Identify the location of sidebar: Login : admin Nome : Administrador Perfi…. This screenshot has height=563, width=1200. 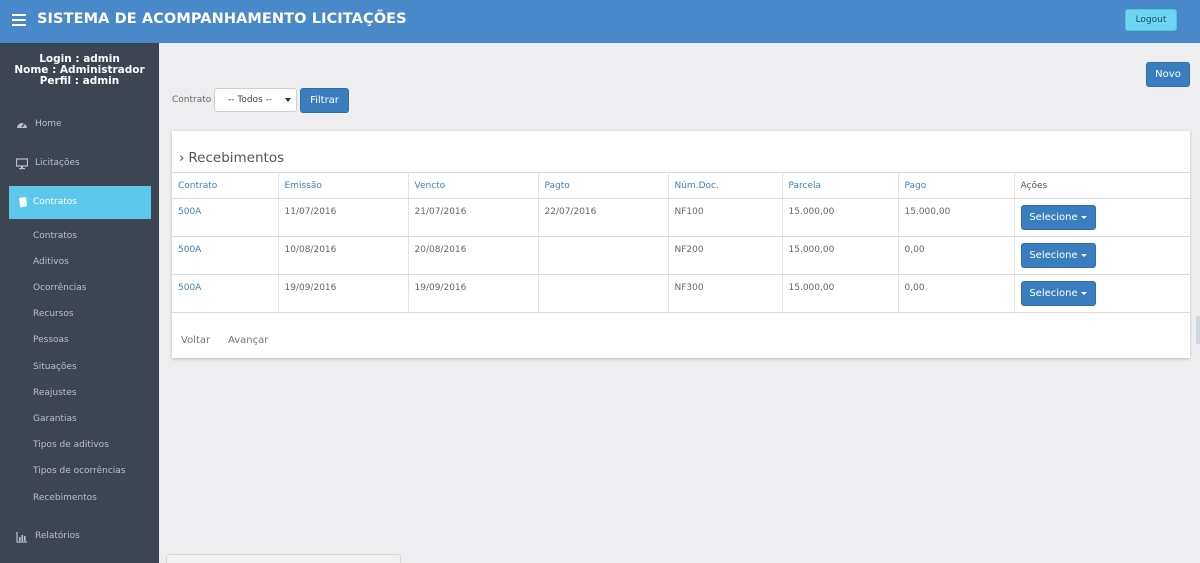
(79, 303).